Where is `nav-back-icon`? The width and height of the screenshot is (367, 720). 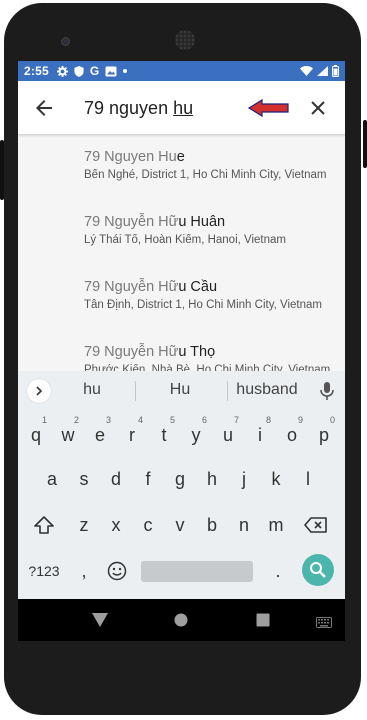
nav-back-icon is located at coordinates (100, 622).